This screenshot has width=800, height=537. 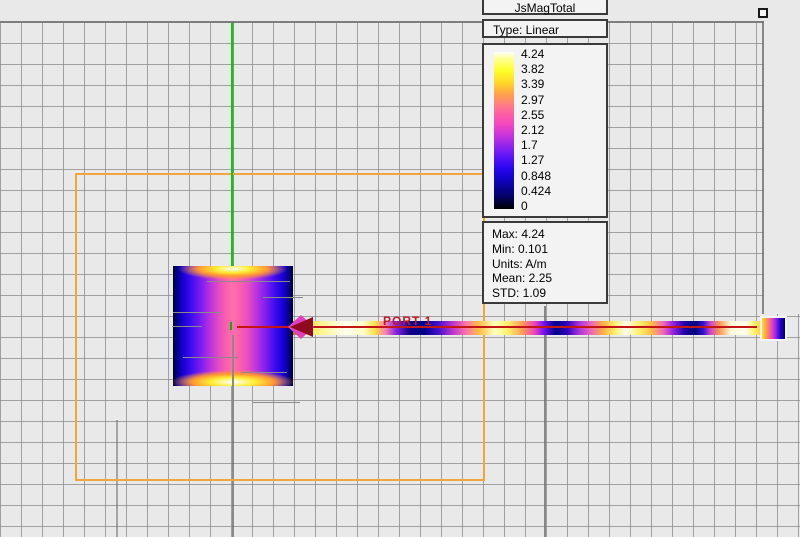 What do you see at coordinates (522, 278) in the screenshot?
I see `stat-mean: Mean: 2.25` at bounding box center [522, 278].